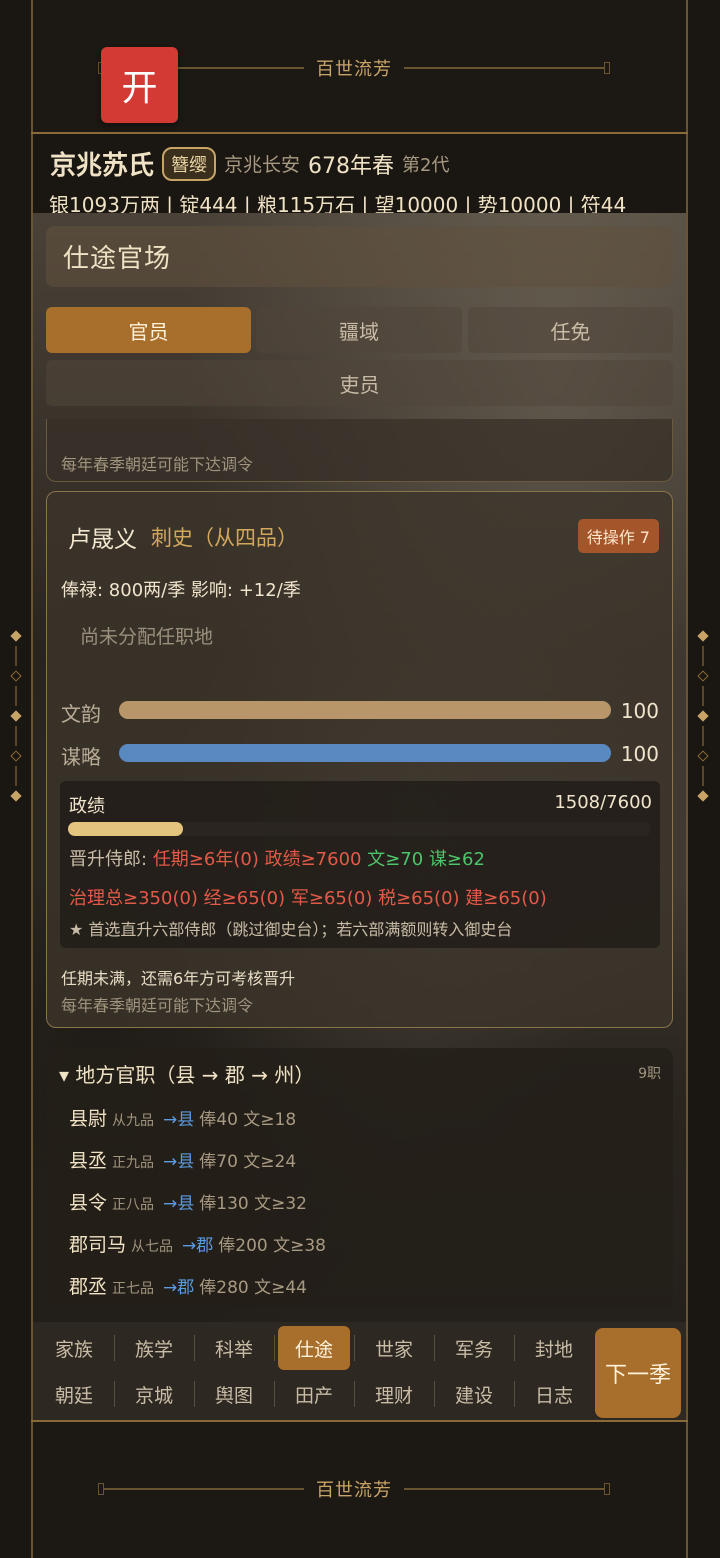 This screenshot has height=1558, width=720. What do you see at coordinates (248, 1120) in the screenshot?
I see `post-info: 俸40 文≥18` at bounding box center [248, 1120].